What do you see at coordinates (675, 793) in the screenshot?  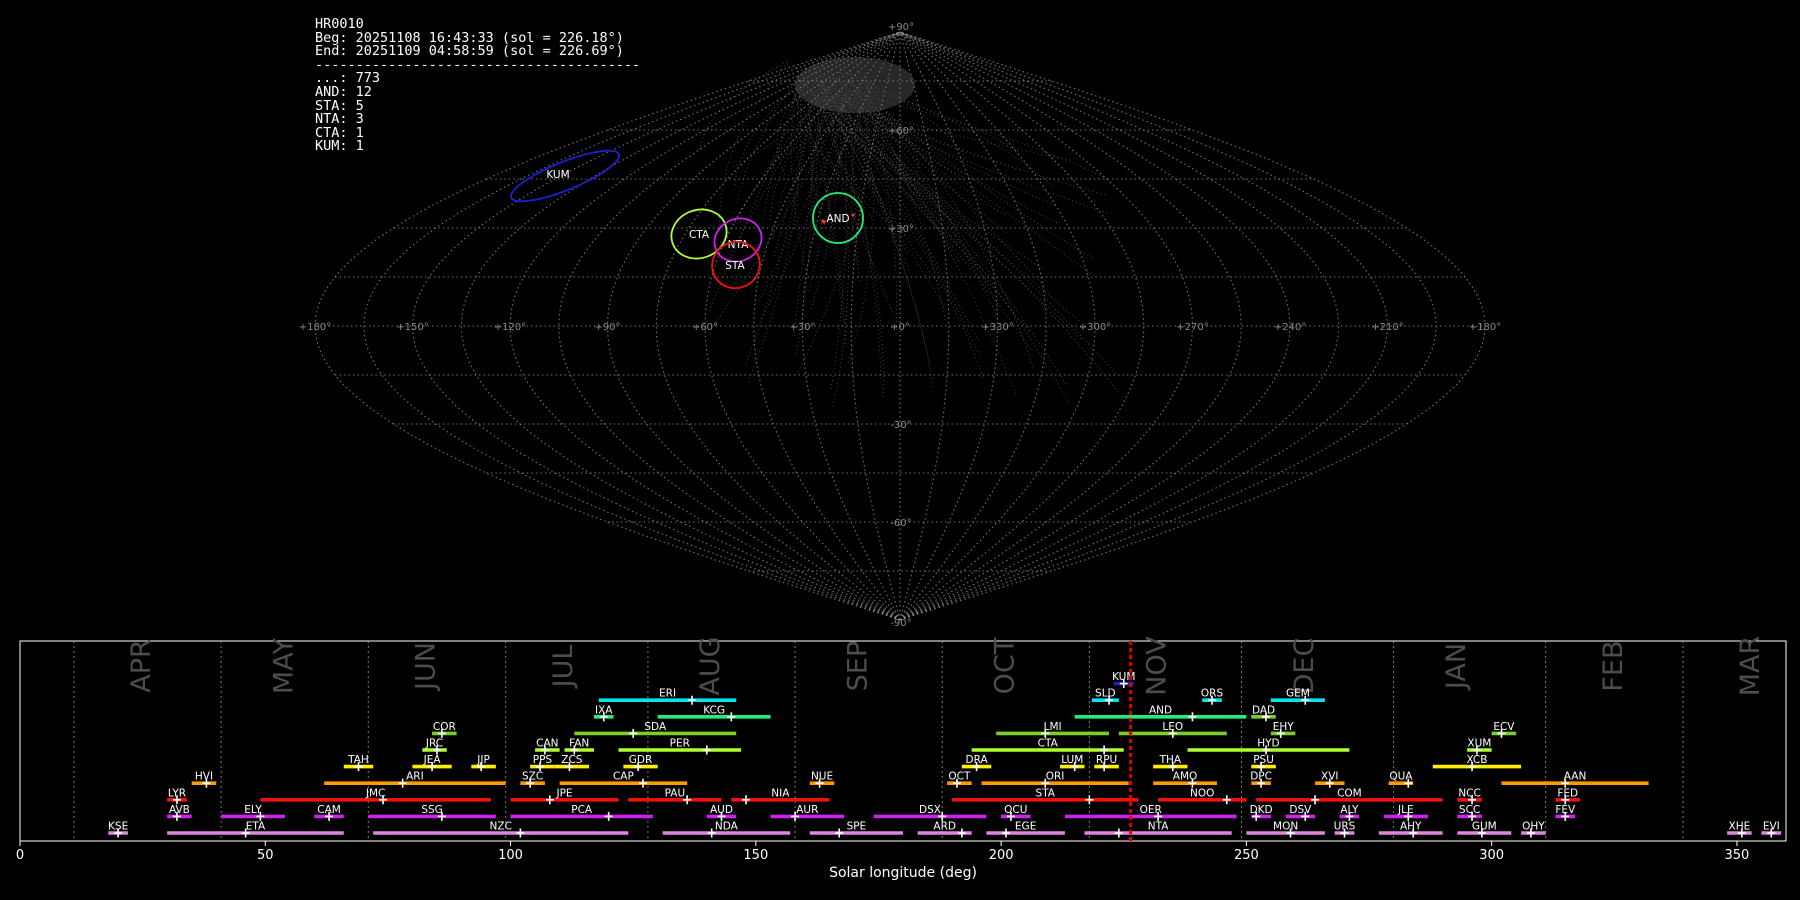 I see `shower-code-label: PAU` at bounding box center [675, 793].